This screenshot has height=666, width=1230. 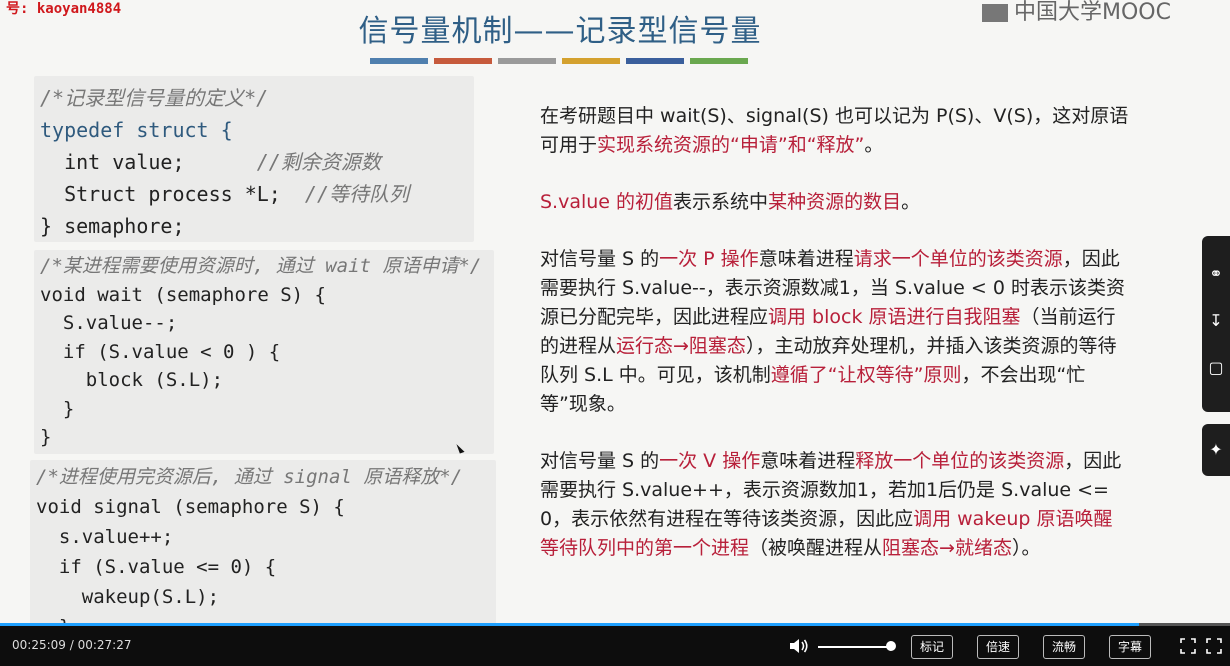 I want to click on code-line: void signal (semaphore S) {, so click(x=190, y=507).